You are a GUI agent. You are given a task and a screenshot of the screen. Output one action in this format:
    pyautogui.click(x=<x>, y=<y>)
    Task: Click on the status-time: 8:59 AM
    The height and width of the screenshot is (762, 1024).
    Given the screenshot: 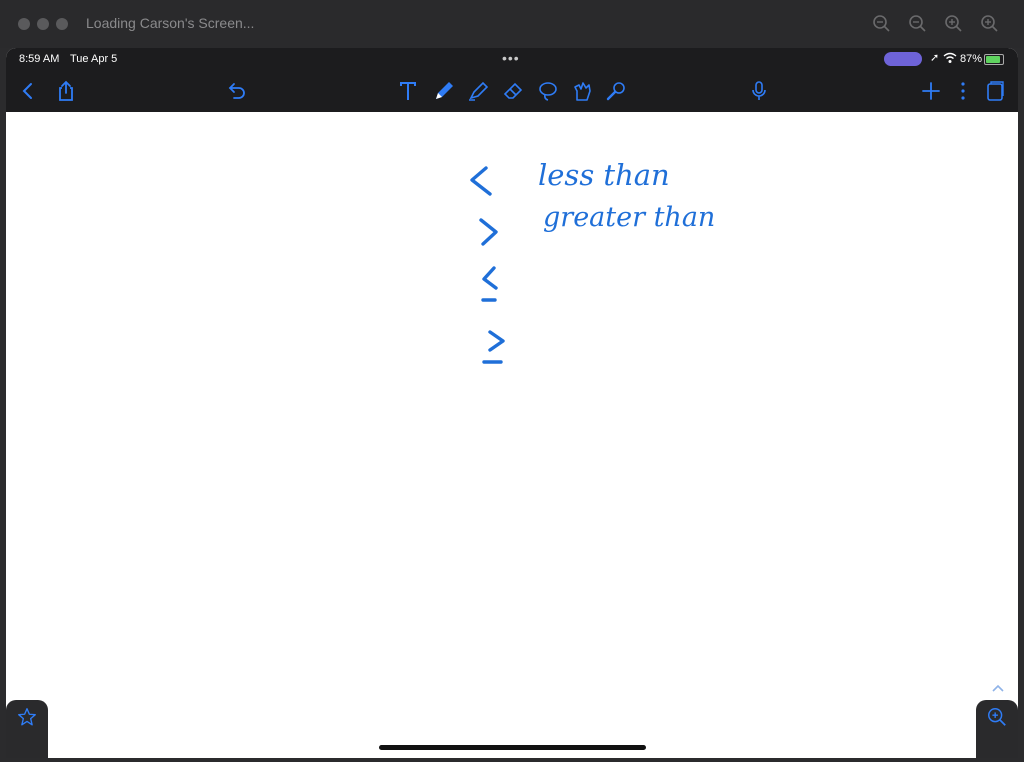 What is the action you would take?
    pyautogui.click(x=39, y=59)
    